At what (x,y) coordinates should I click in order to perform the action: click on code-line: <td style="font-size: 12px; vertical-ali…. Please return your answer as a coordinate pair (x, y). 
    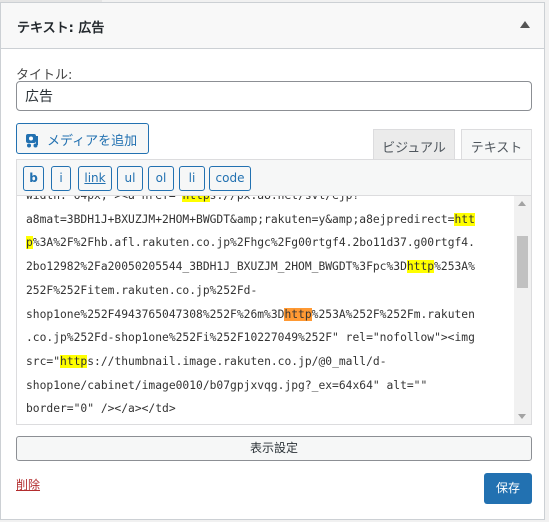
    Looking at the image, I should click on (250, 422).